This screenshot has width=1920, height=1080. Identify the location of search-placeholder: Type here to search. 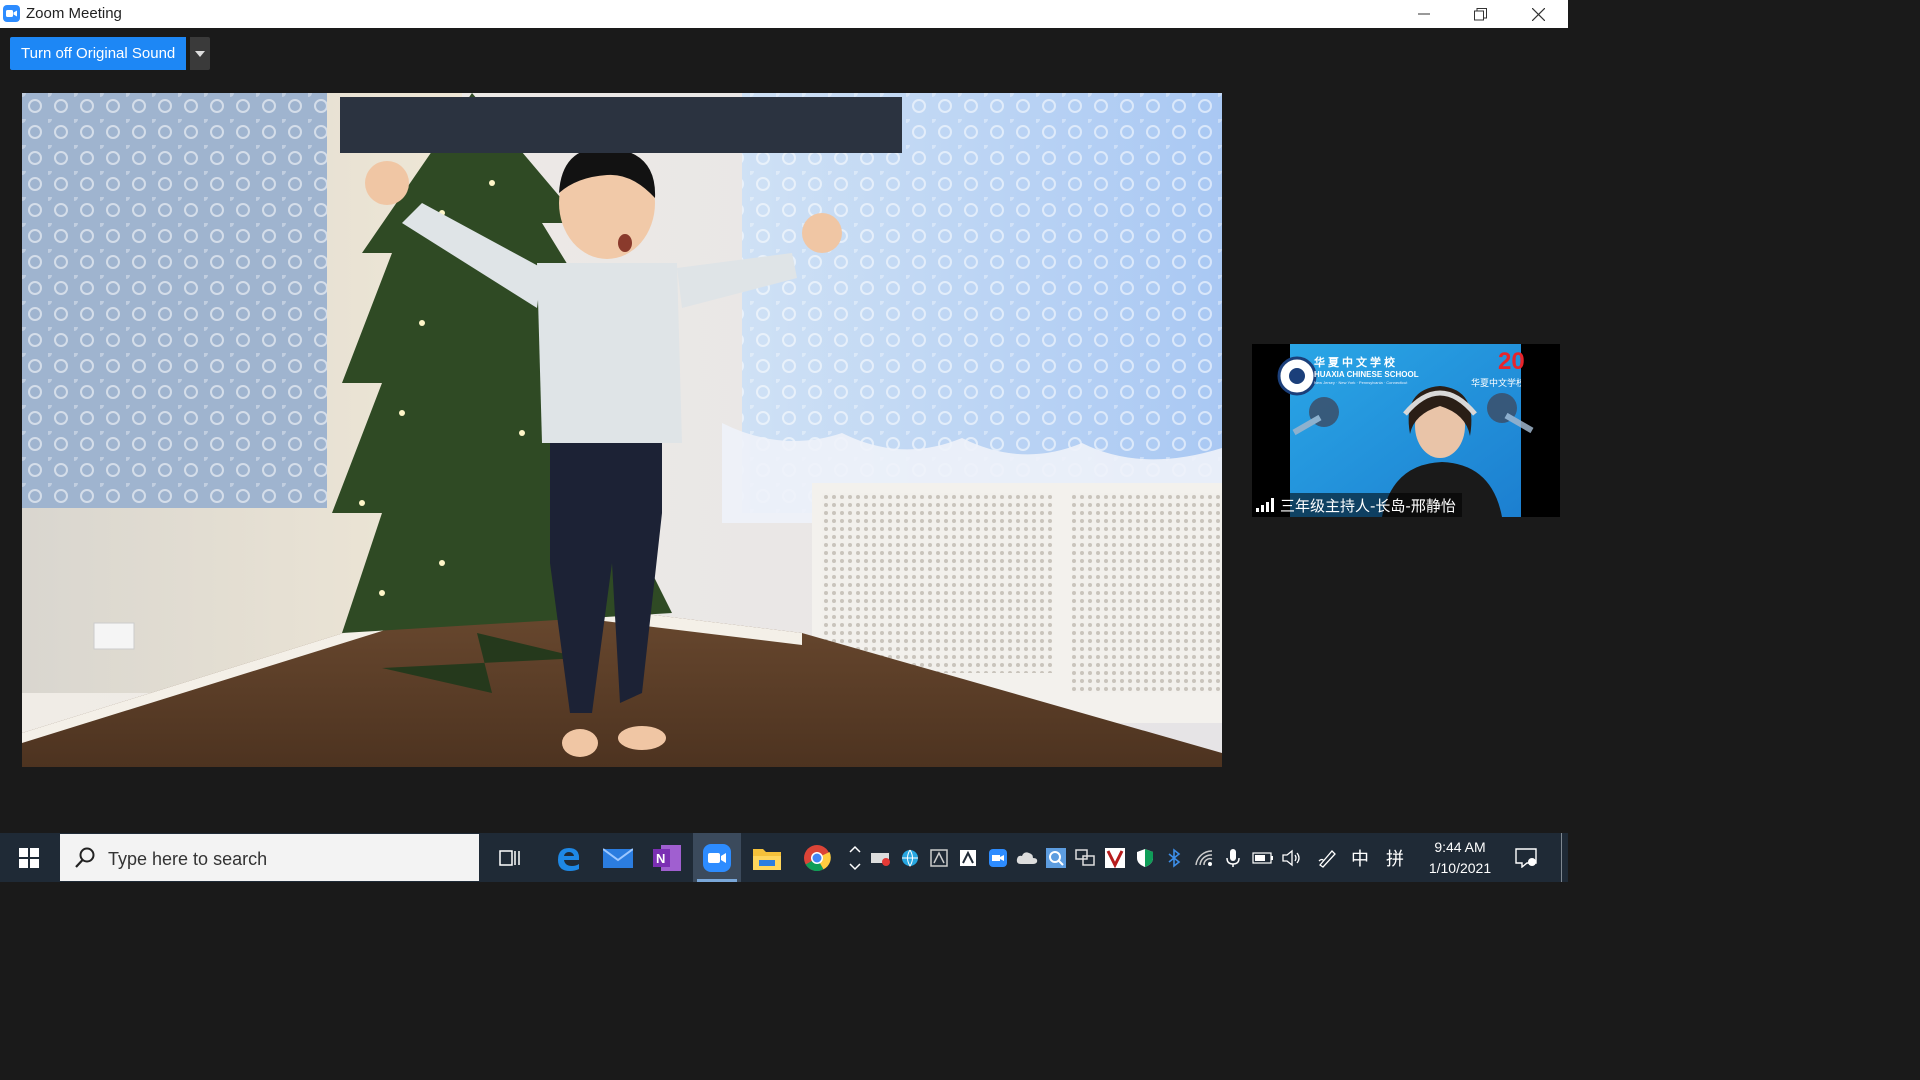
(188, 859).